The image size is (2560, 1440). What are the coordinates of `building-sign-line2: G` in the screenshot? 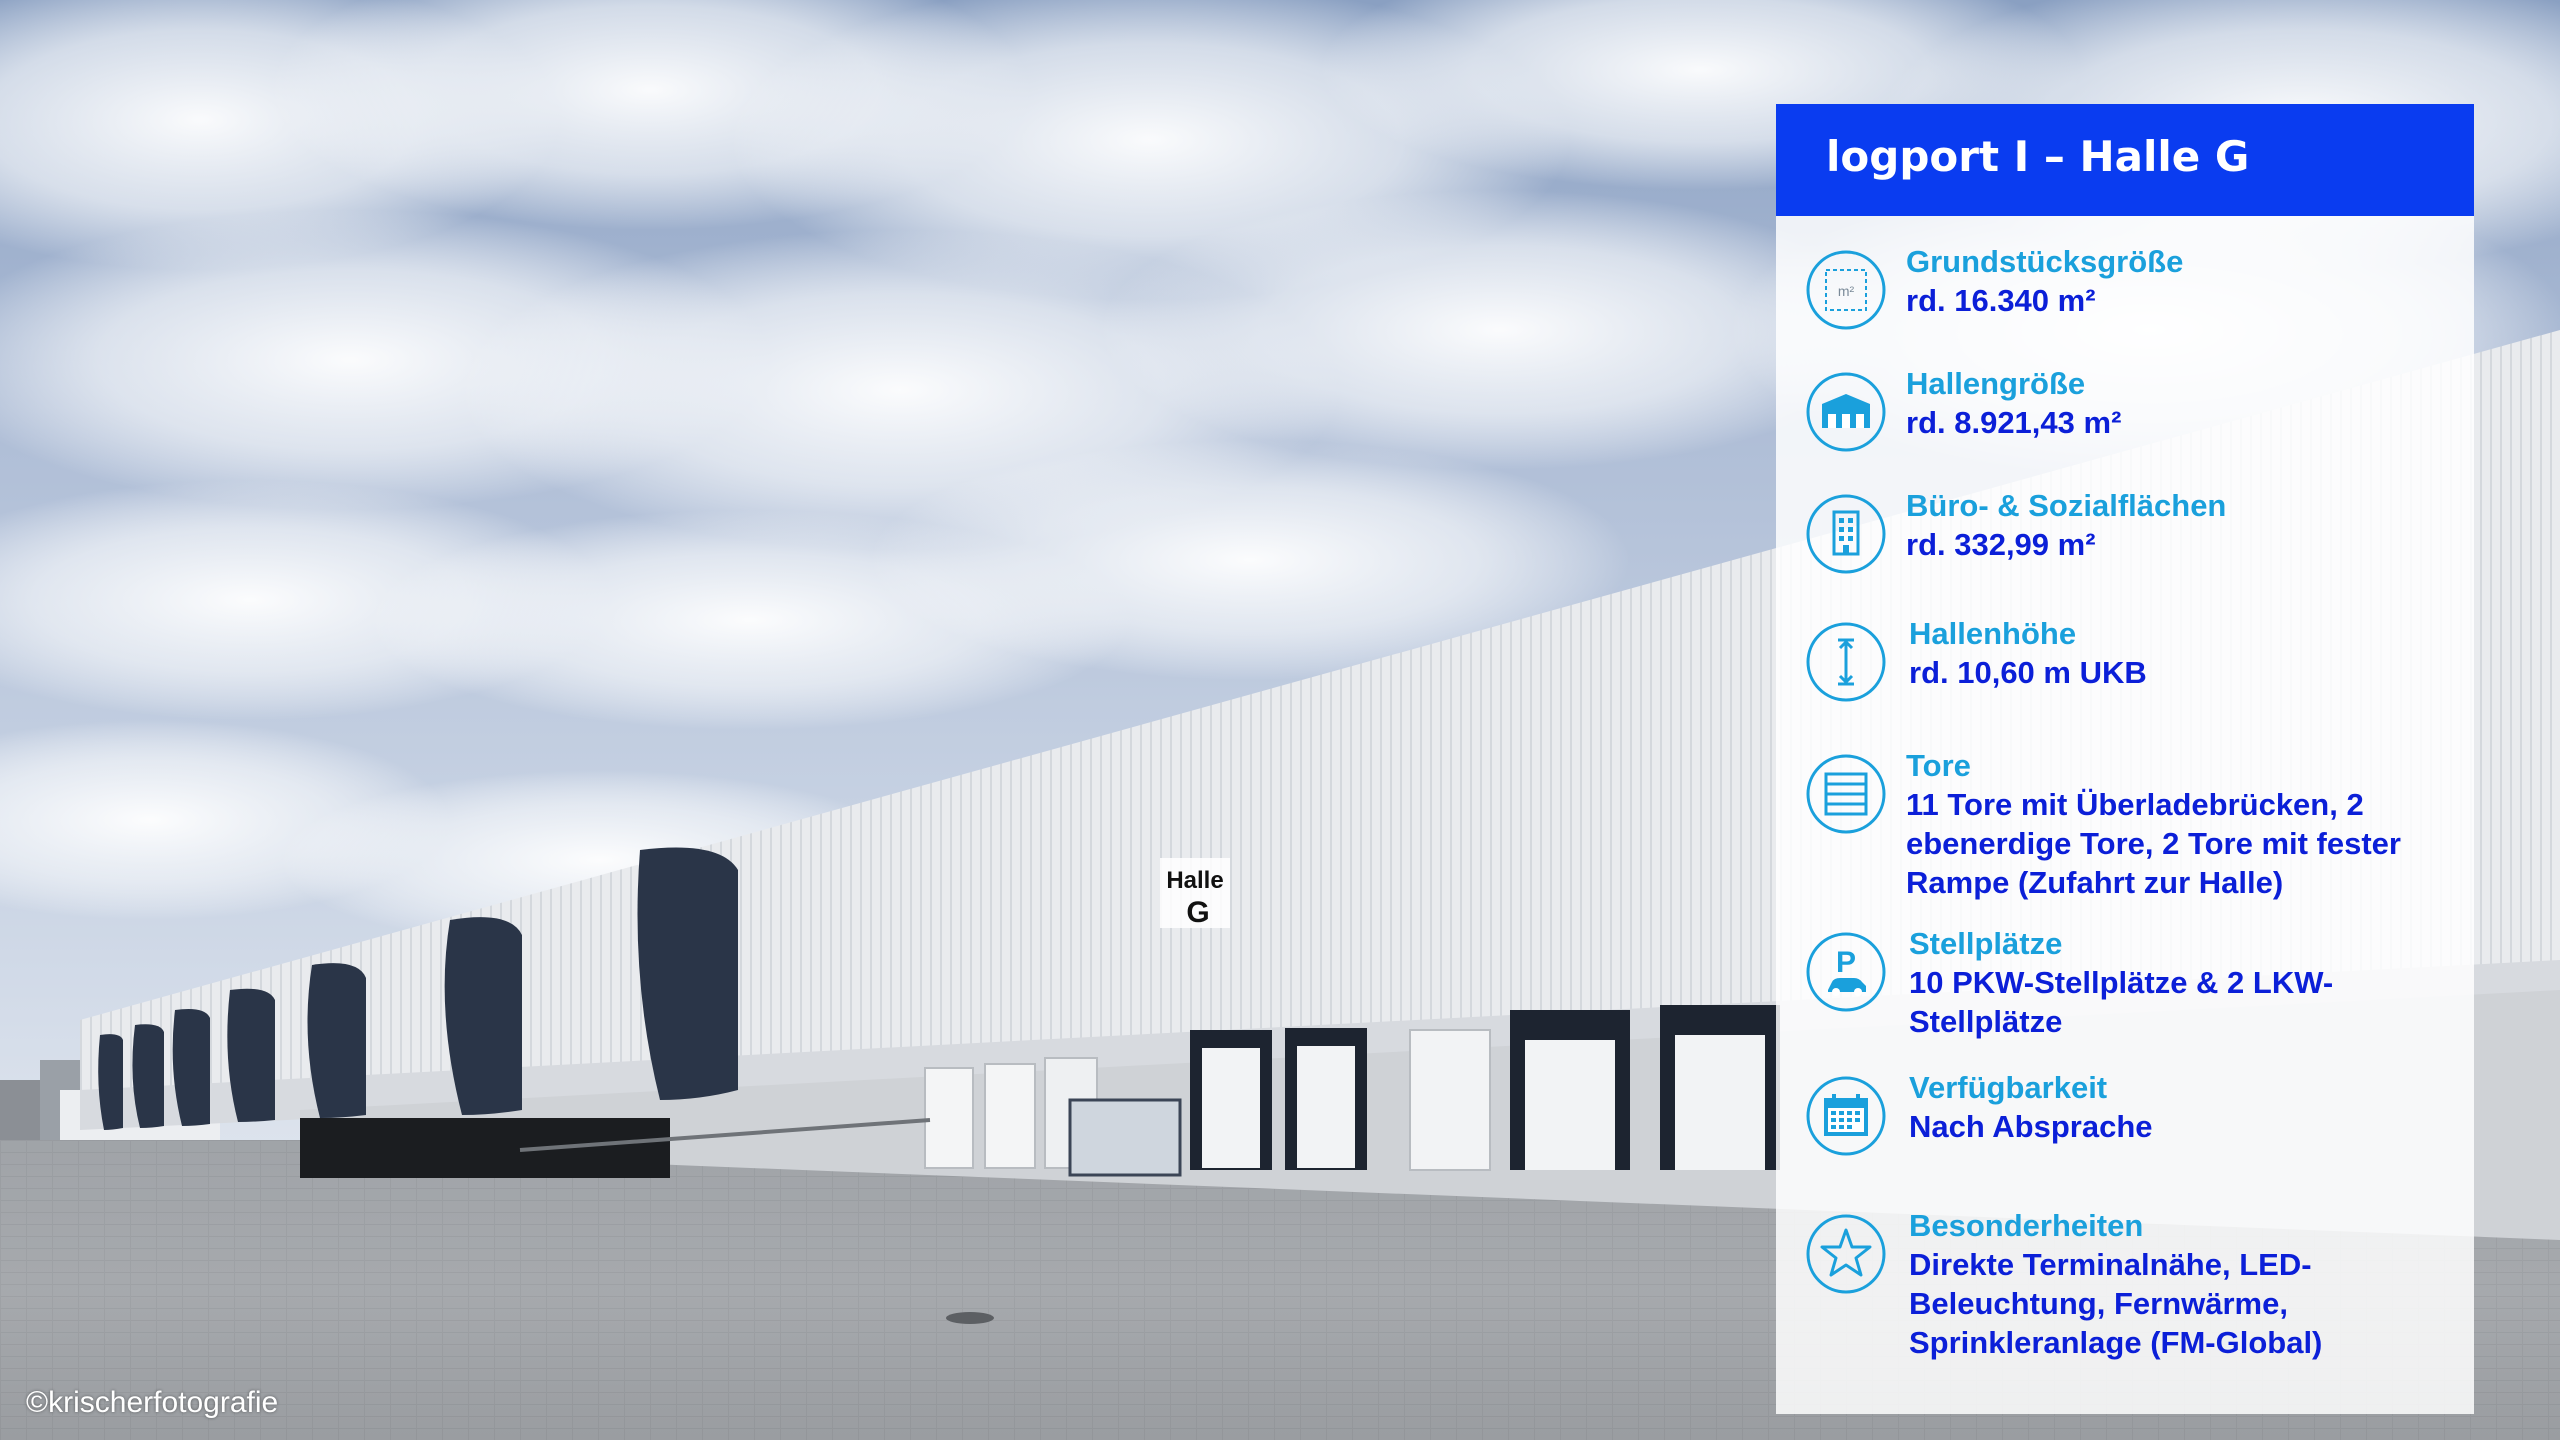 It's located at (1197, 912).